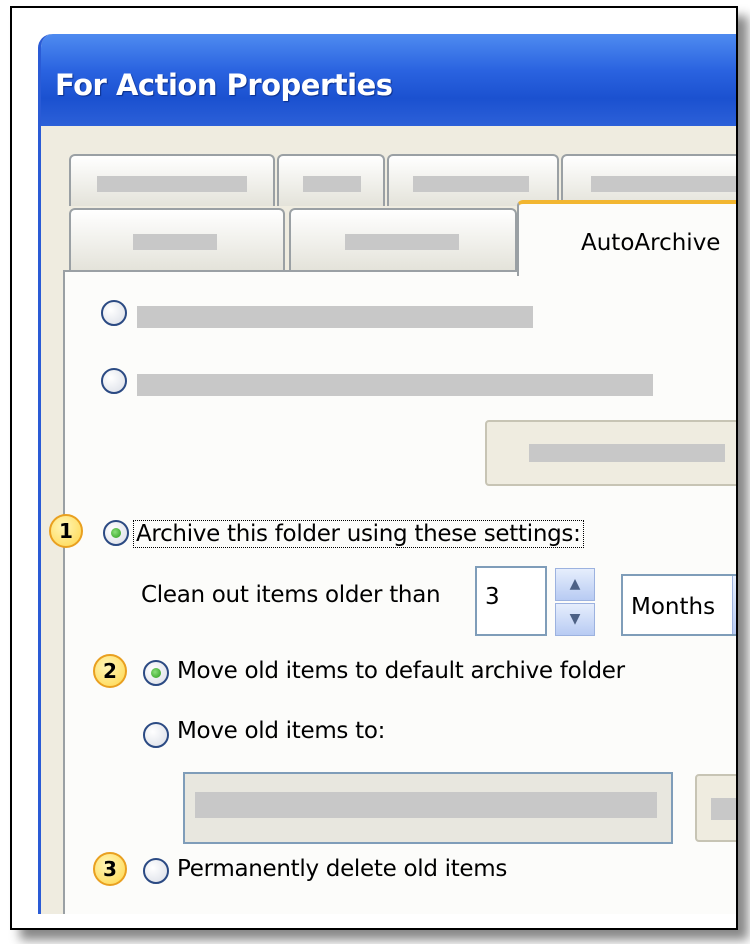  Describe the element at coordinates (156, 871) in the screenshot. I see `delete-old-items-radio` at that location.